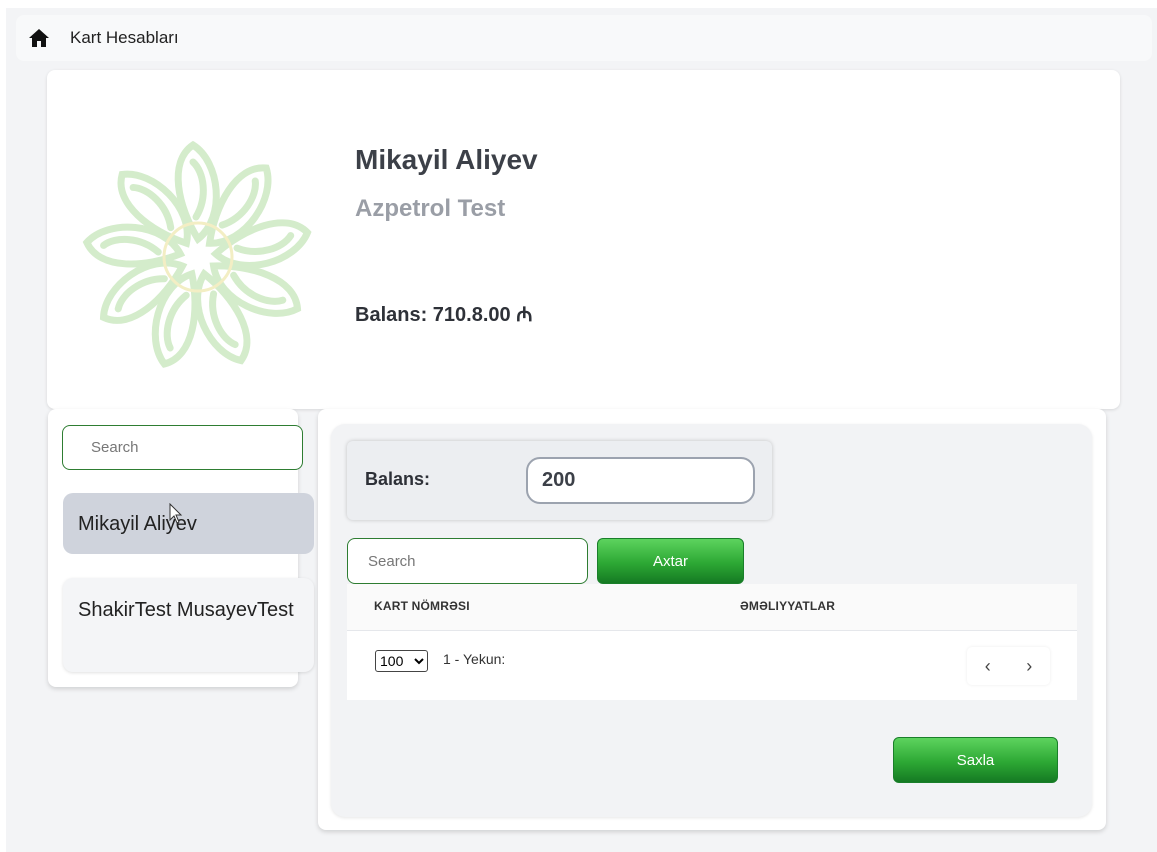  Describe the element at coordinates (467, 561) in the screenshot. I see `card-search-input` at that location.